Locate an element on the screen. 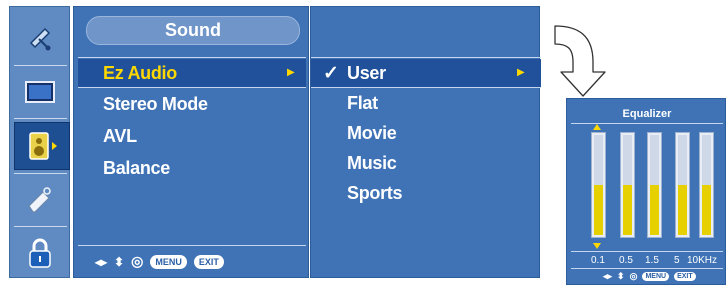 The width and height of the screenshot is (728, 287). sidebar-item-option is located at coordinates (40, 200).